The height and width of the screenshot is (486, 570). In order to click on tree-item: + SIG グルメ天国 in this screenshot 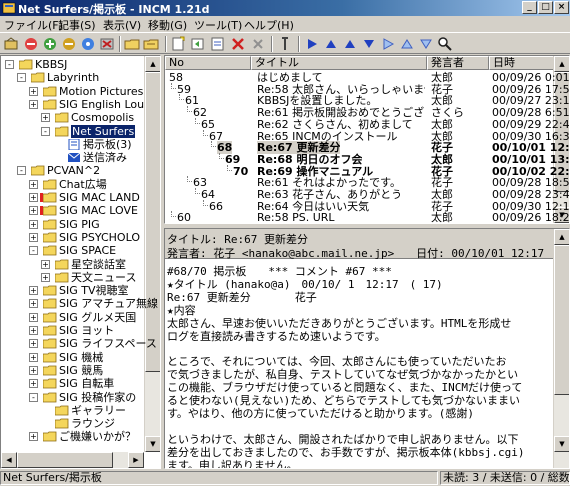, I will do `click(72, 317)`.